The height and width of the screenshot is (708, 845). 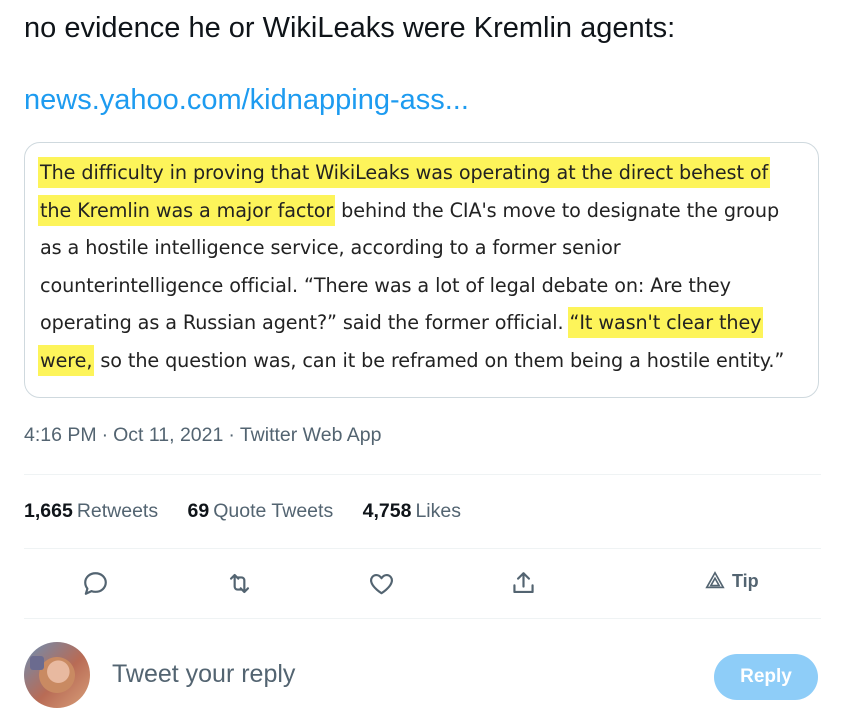 What do you see at coordinates (203, 674) in the screenshot?
I see `reply-input: Tweet your reply` at bounding box center [203, 674].